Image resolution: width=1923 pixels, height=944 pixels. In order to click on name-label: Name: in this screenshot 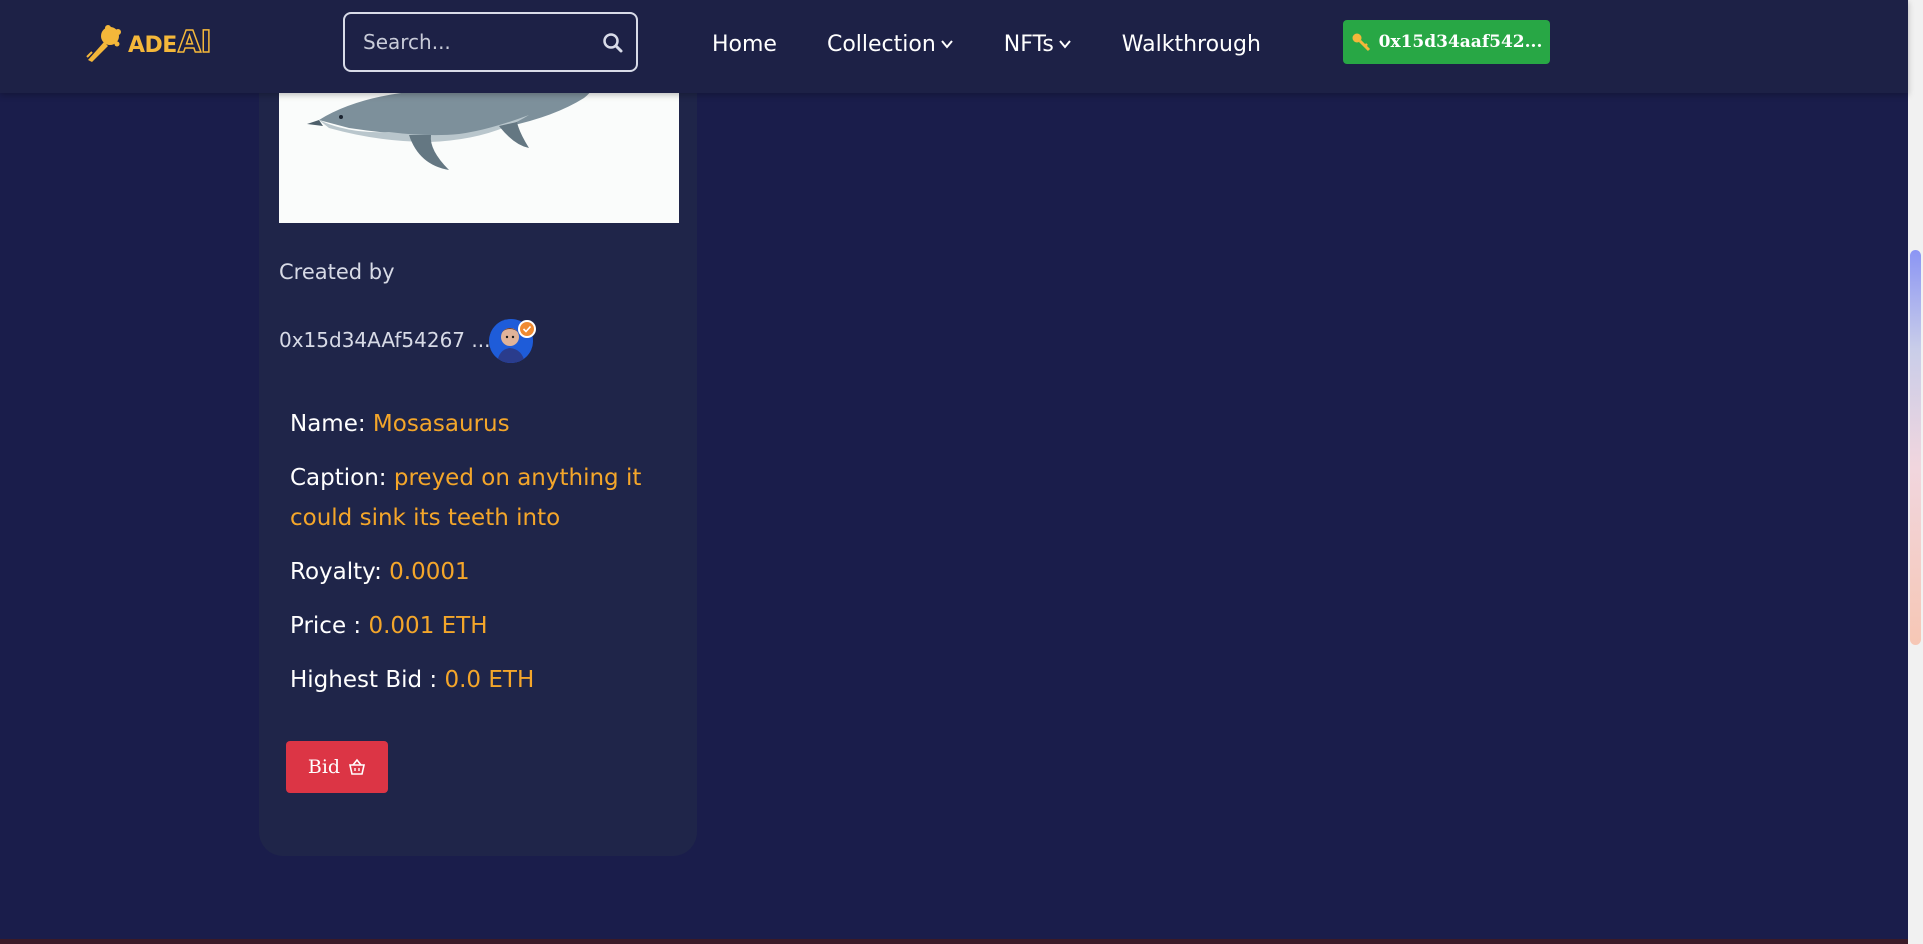, I will do `click(328, 424)`.